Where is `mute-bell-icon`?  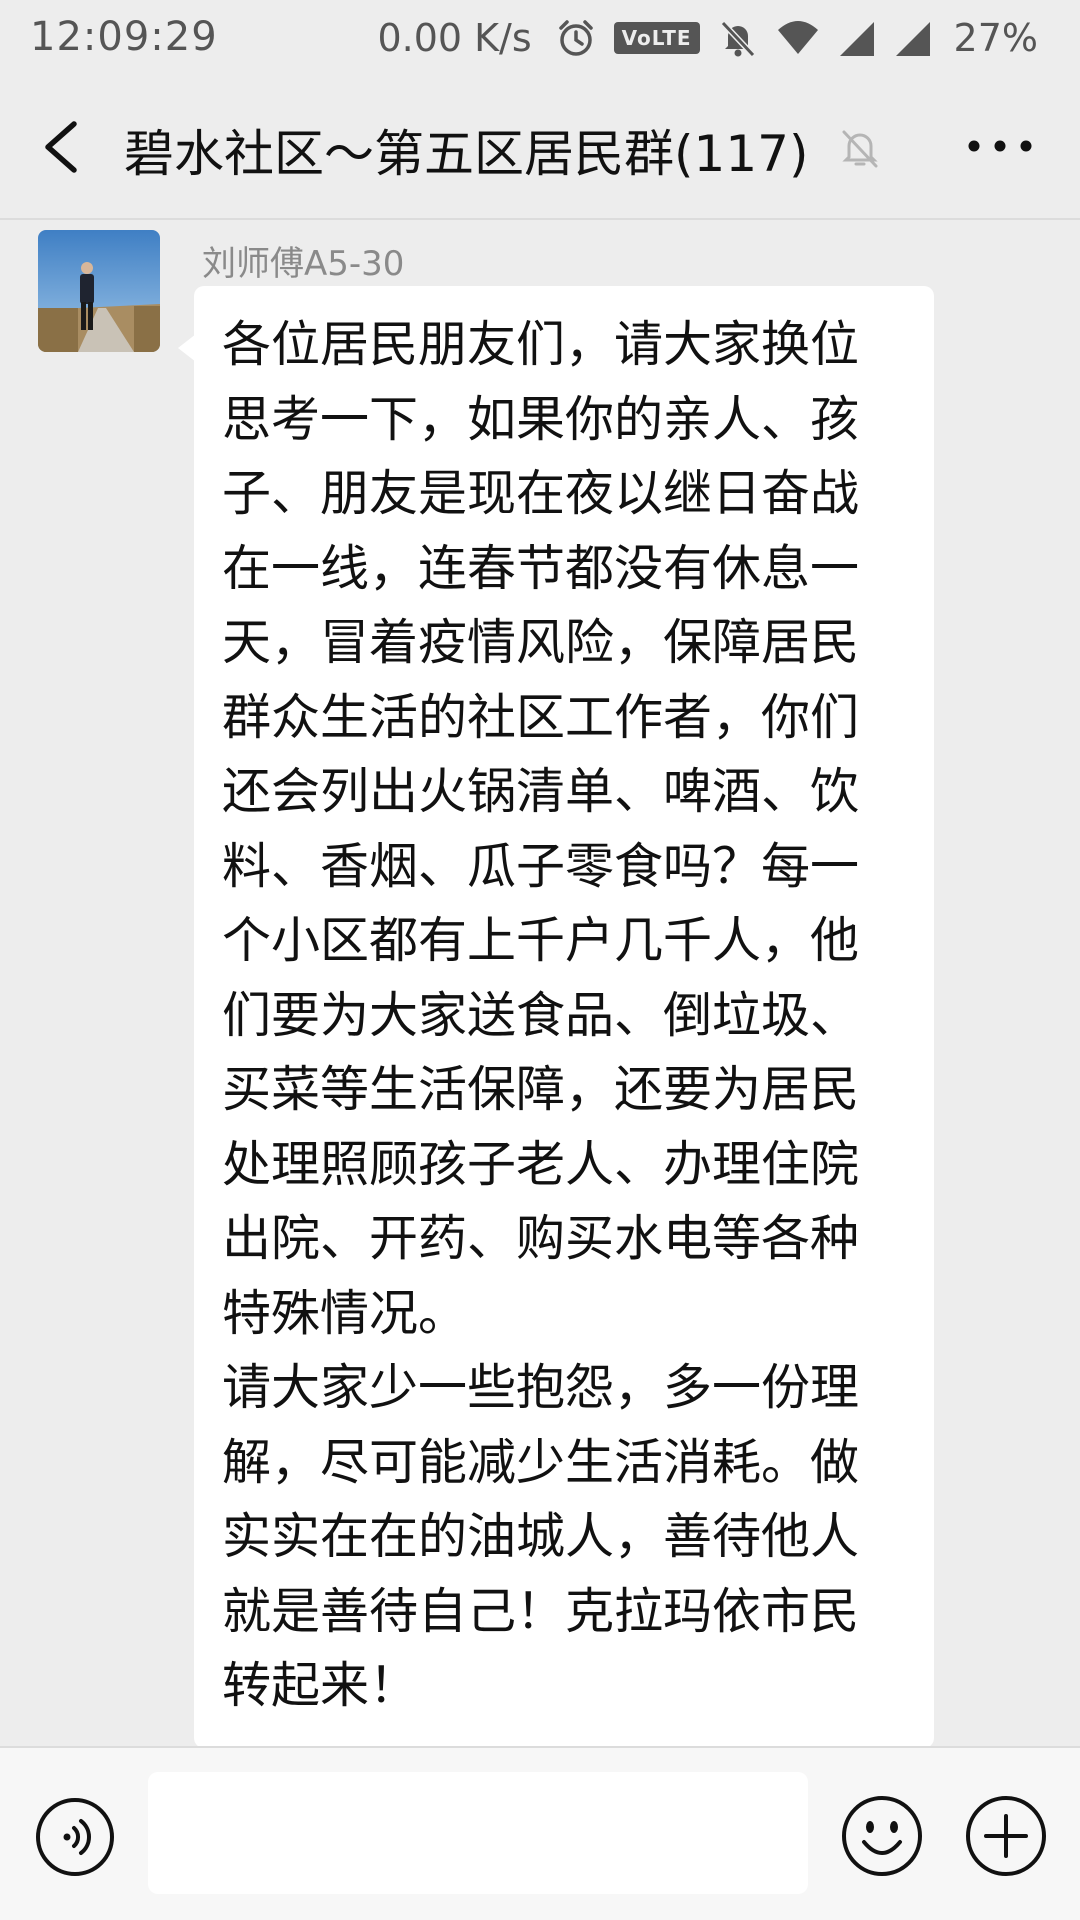
mute-bell-icon is located at coordinates (860, 148).